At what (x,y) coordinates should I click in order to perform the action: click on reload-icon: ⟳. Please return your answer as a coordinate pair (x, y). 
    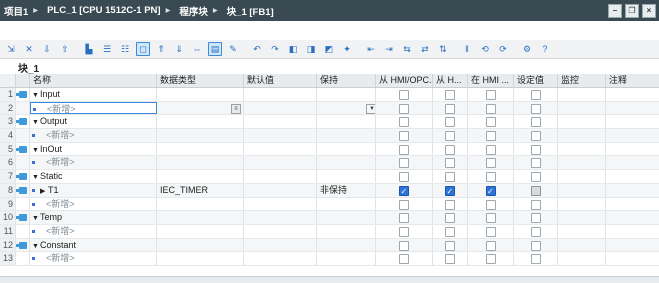
    Looking at the image, I should click on (503, 49).